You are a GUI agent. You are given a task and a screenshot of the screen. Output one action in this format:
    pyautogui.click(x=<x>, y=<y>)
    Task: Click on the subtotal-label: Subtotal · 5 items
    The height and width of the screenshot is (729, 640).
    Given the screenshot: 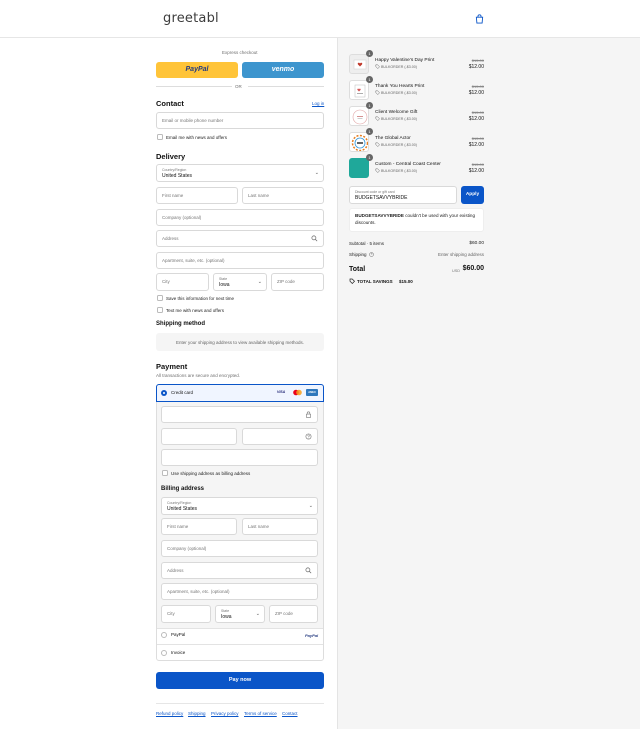 What is the action you would take?
    pyautogui.click(x=367, y=243)
    